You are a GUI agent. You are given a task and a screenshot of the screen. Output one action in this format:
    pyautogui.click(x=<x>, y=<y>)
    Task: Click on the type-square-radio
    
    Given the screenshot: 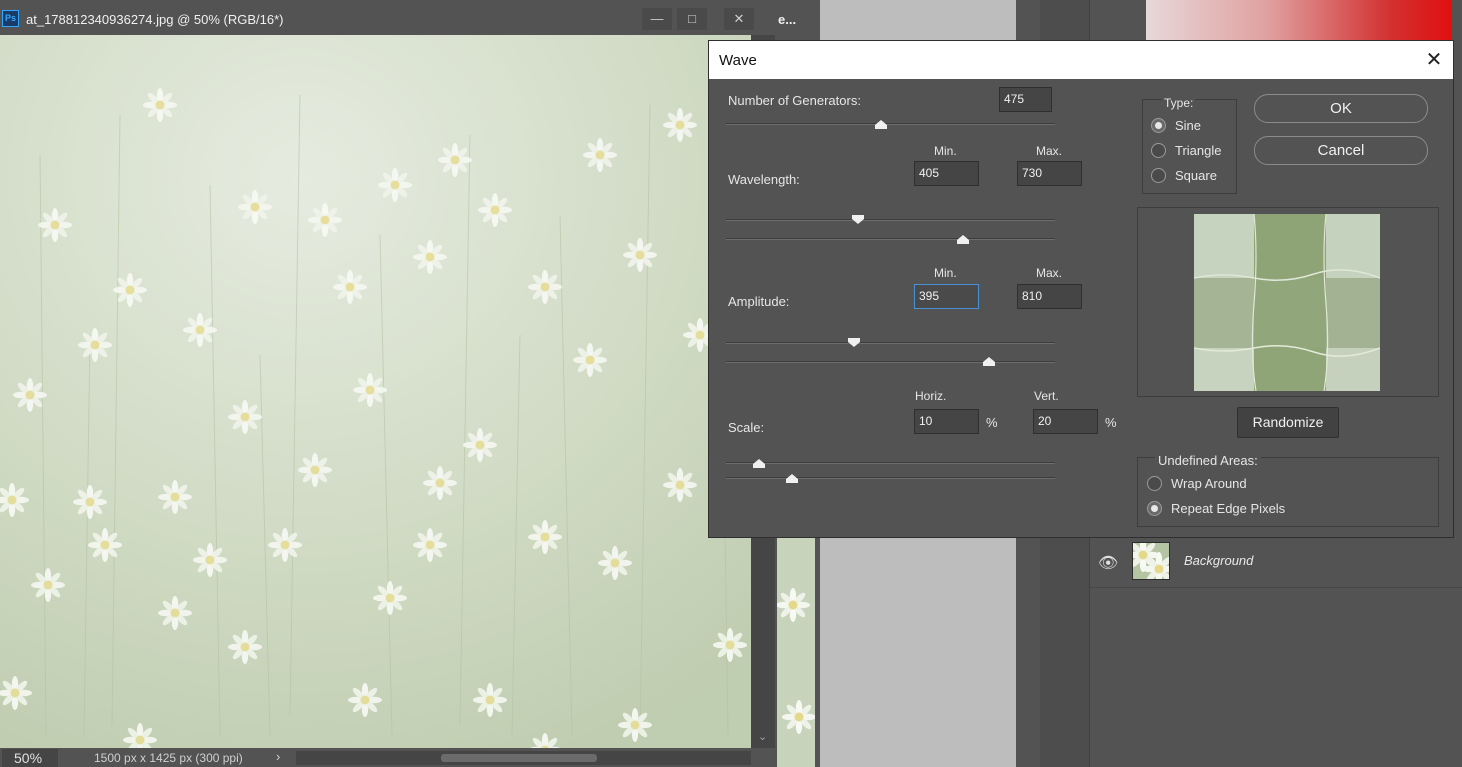 What is the action you would take?
    pyautogui.click(x=1158, y=175)
    